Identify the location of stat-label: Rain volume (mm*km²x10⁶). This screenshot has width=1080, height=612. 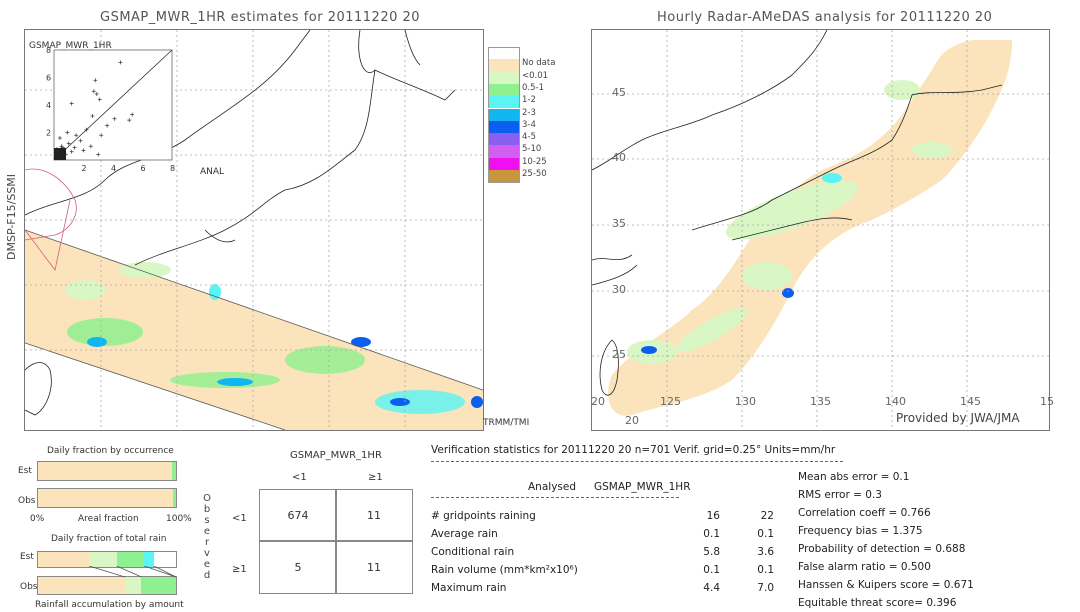
(504, 570).